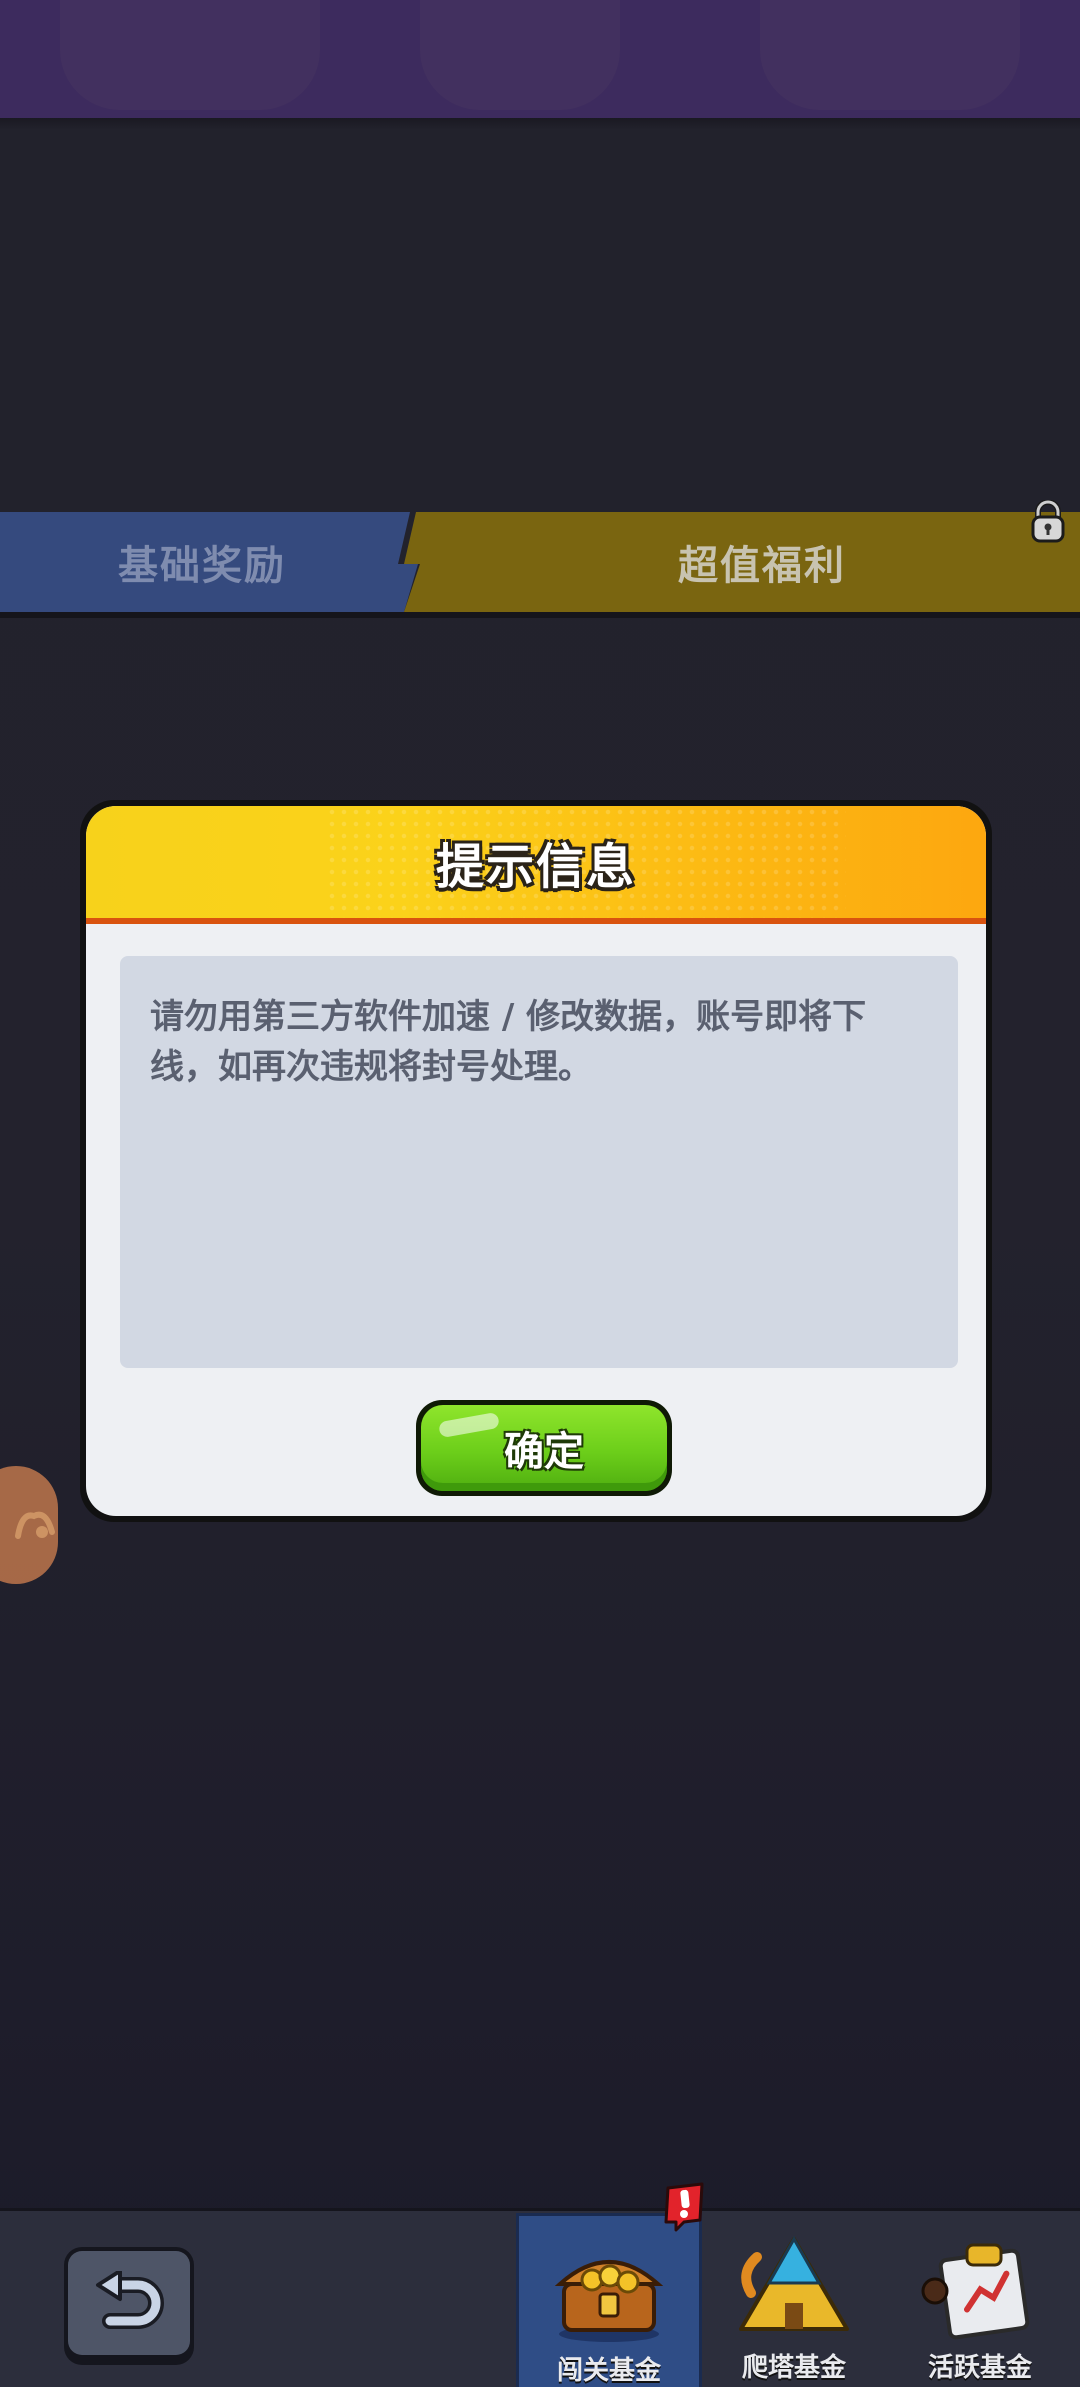 This screenshot has height=2387, width=1080. I want to click on nav-tower-fund: 爬塔基金, so click(794, 2300).